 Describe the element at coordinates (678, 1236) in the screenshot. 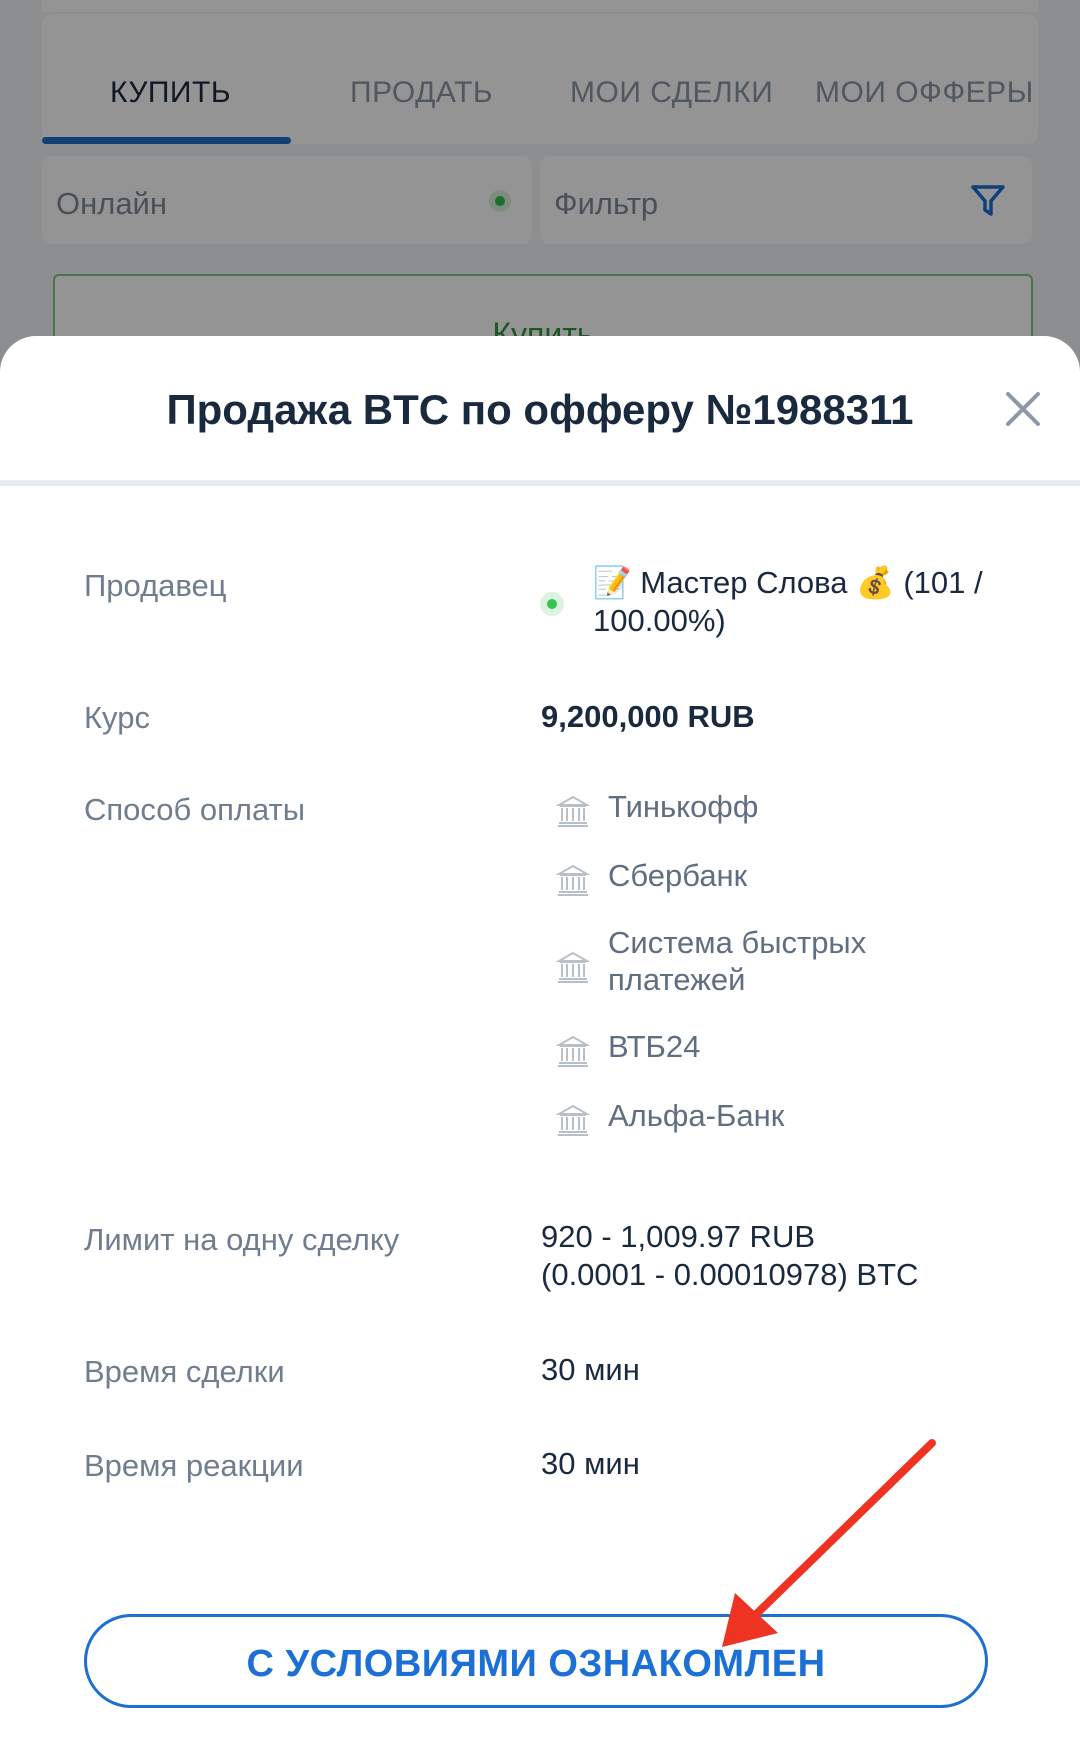

I see `limit-value-rub: 920 - 1,009.97 RUB` at that location.